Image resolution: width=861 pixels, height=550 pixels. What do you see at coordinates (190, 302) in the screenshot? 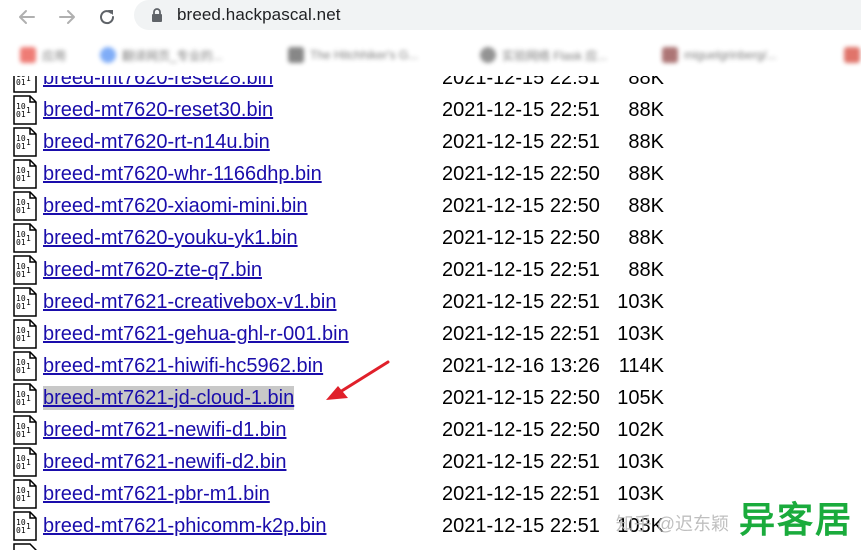
I see `file-link: breed-mt7621-creativebox-v1.bin` at bounding box center [190, 302].